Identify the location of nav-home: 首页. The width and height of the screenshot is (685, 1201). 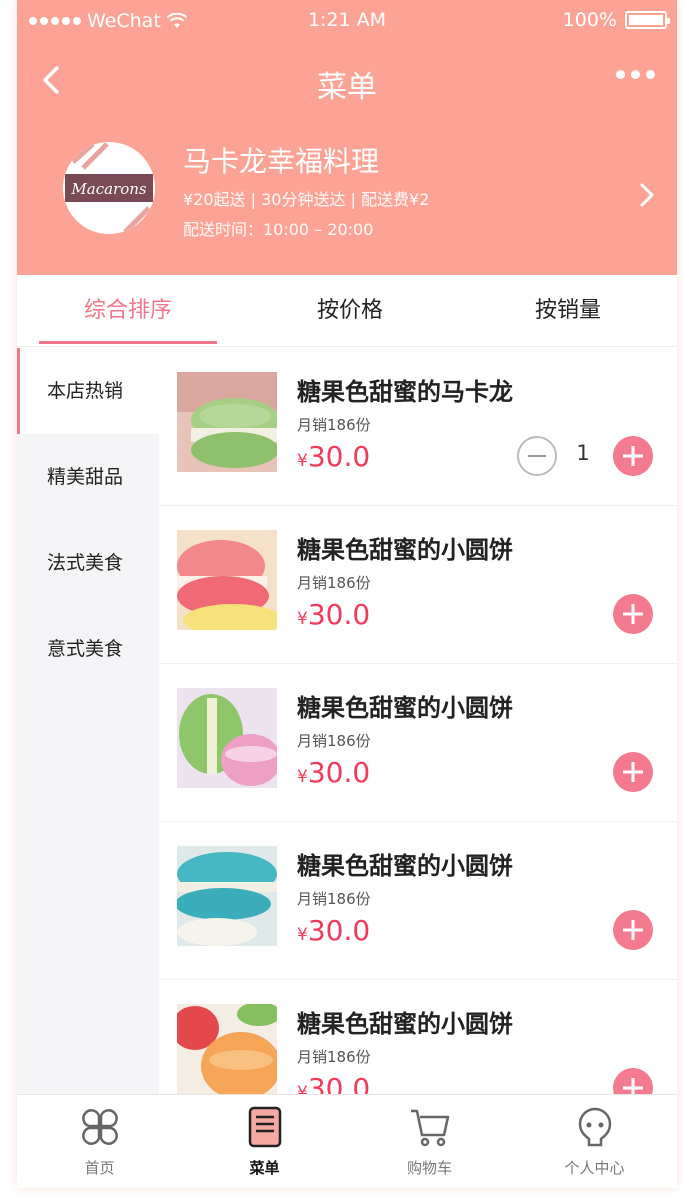
(99, 1141).